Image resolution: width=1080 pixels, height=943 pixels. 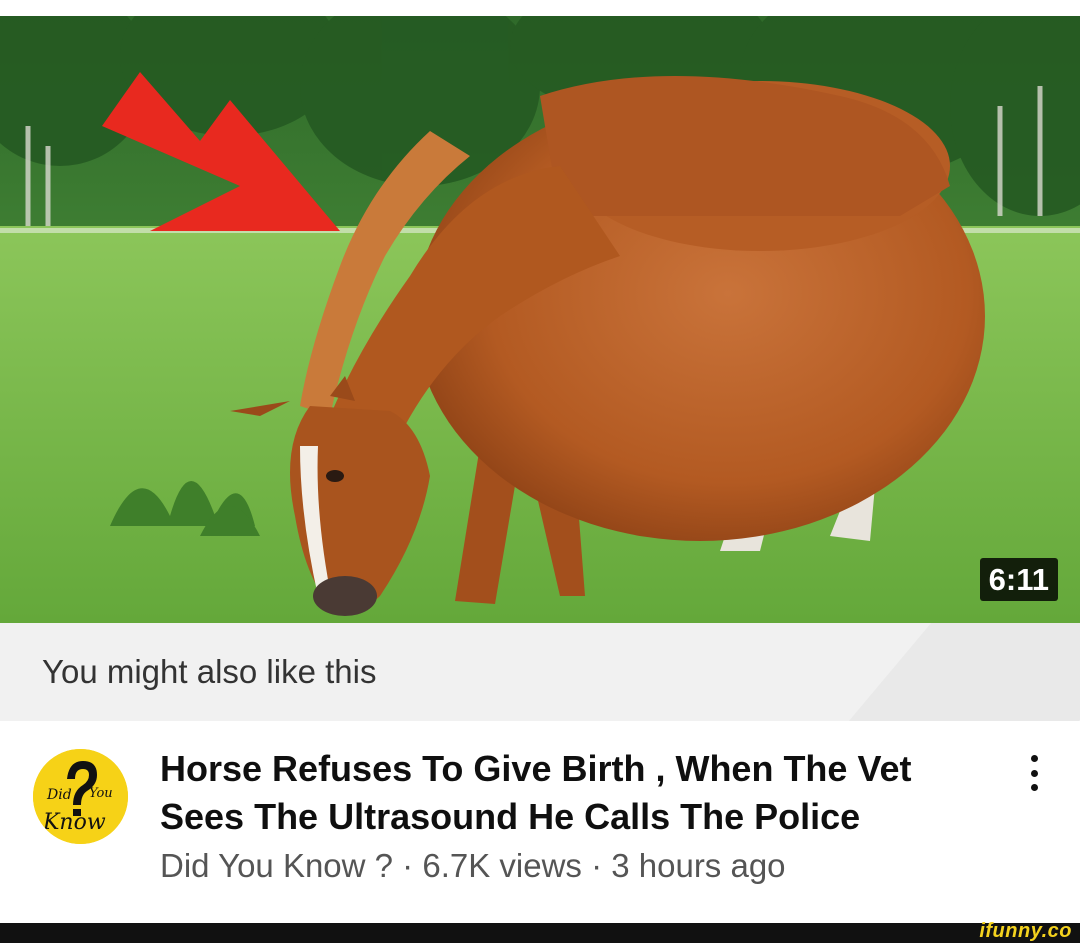 I want to click on did-you-know-logo-icon: Did You Know, so click(x=80, y=796).